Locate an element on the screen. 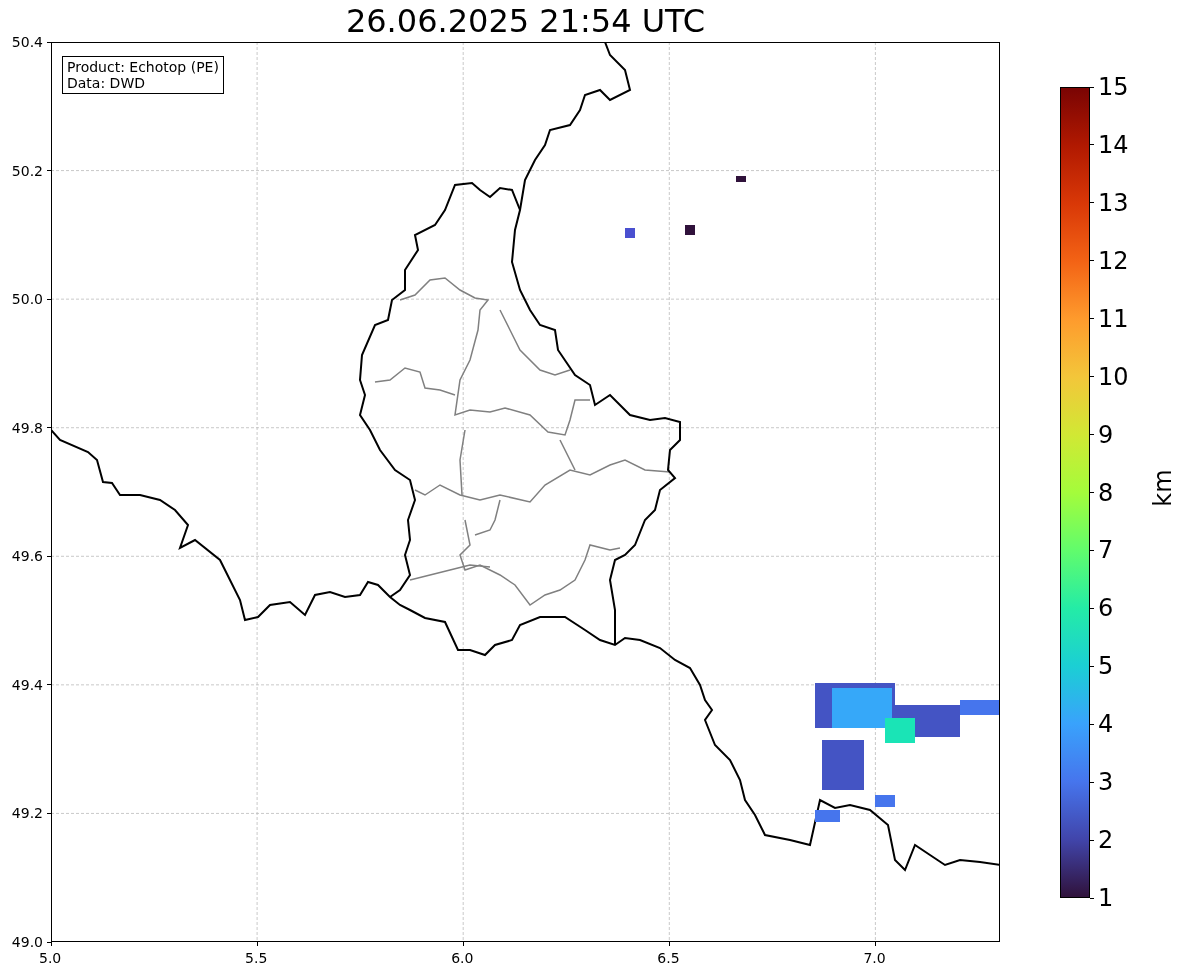  colorbar-label: km is located at coordinates (1162, 488).